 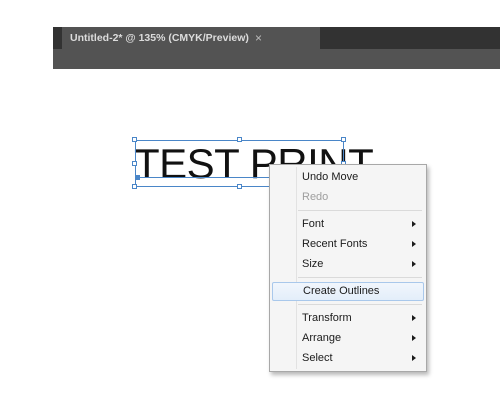 What do you see at coordinates (348, 224) in the screenshot?
I see `menu-item-font: Font` at bounding box center [348, 224].